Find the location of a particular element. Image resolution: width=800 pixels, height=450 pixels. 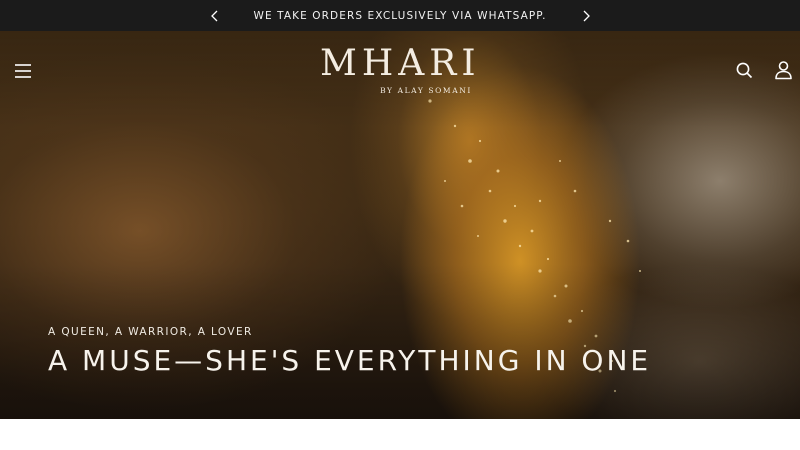

search-icon is located at coordinates (744, 70).